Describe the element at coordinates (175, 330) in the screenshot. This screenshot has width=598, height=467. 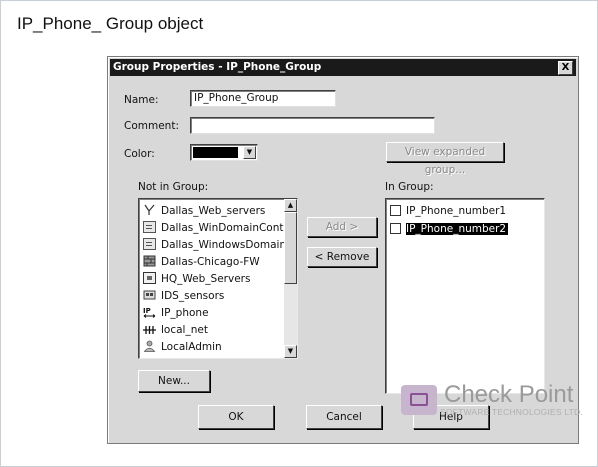
I see `list-item: local_net` at that location.